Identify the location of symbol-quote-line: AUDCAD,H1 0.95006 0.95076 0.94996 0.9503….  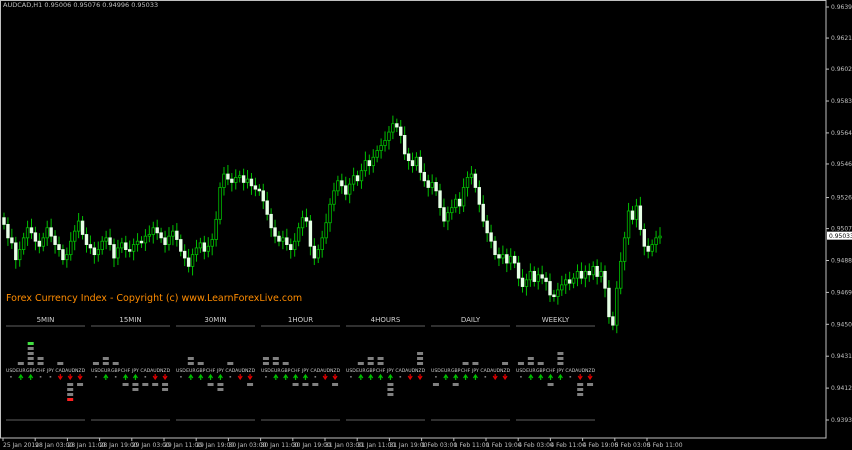
(80, 5).